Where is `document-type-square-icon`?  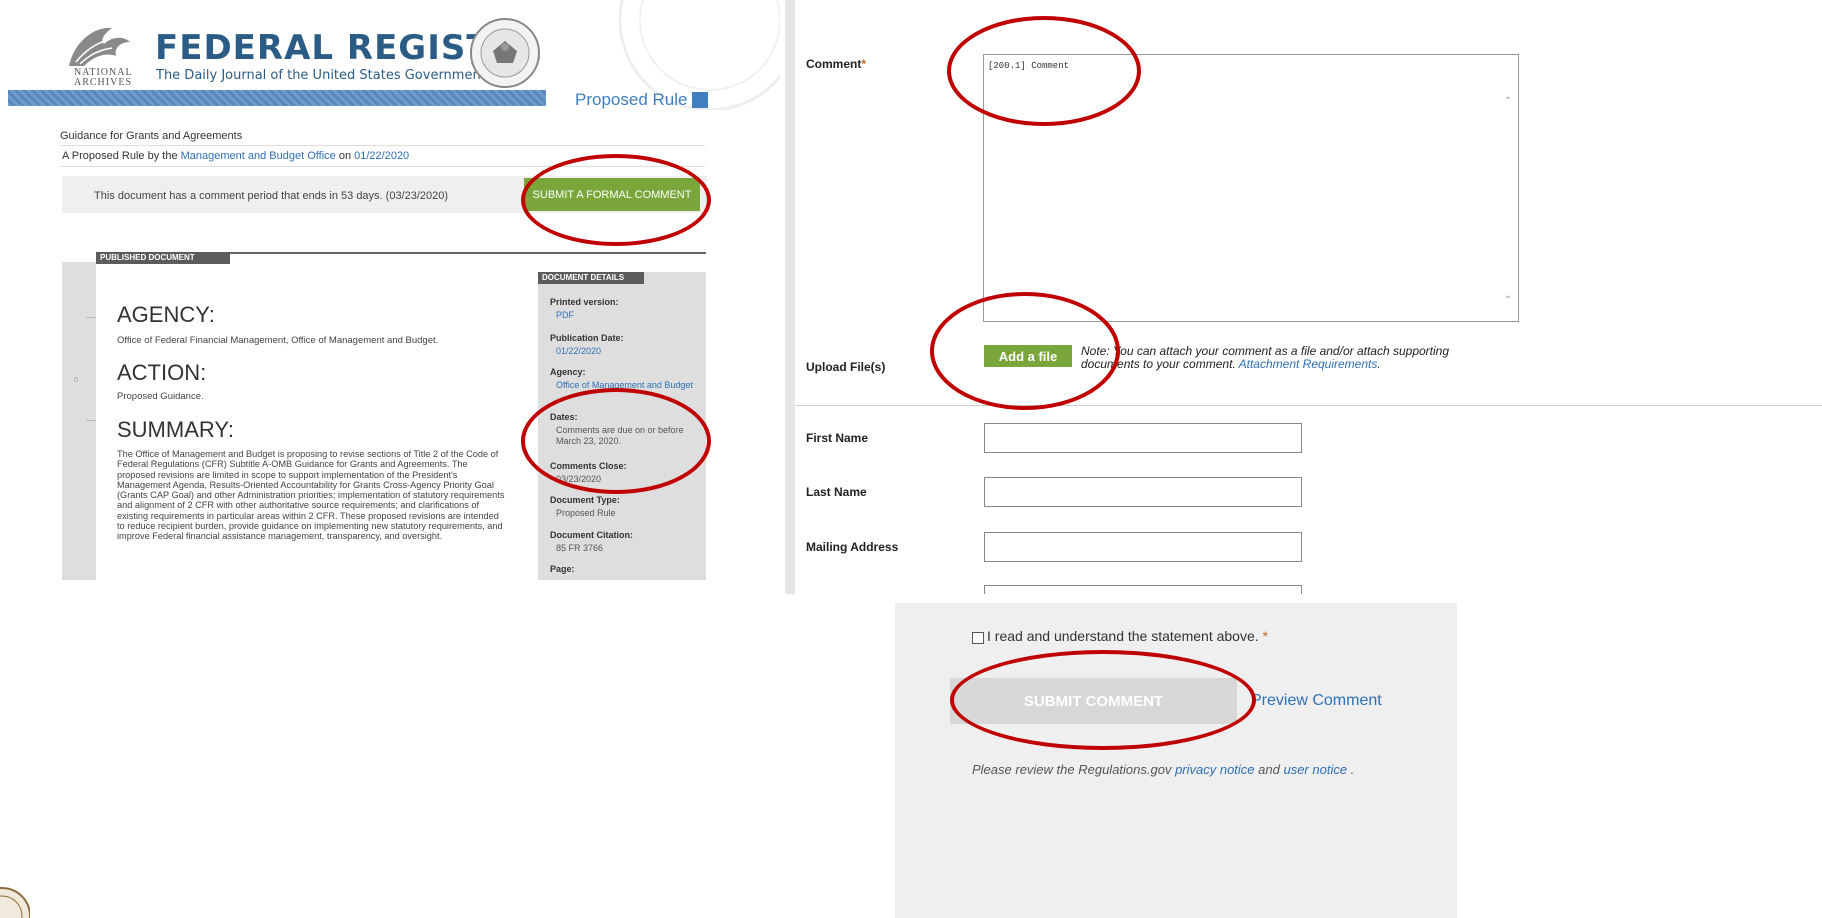 document-type-square-icon is located at coordinates (700, 100).